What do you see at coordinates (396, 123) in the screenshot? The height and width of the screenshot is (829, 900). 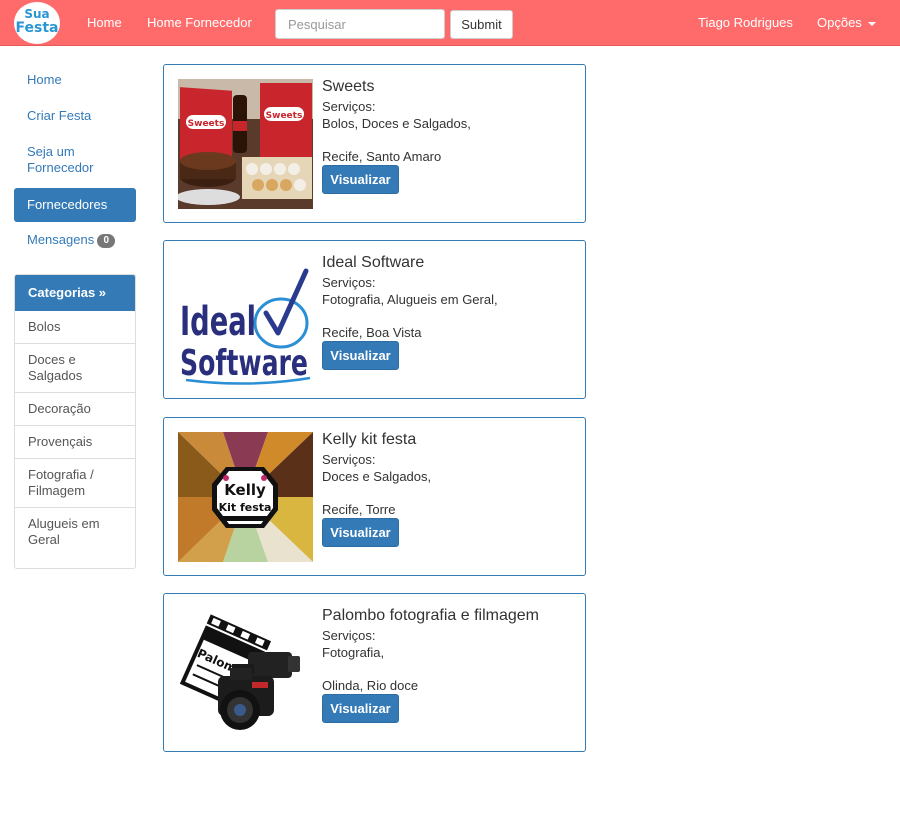 I see `services-list: Bolos, Doces e Salgados,` at bounding box center [396, 123].